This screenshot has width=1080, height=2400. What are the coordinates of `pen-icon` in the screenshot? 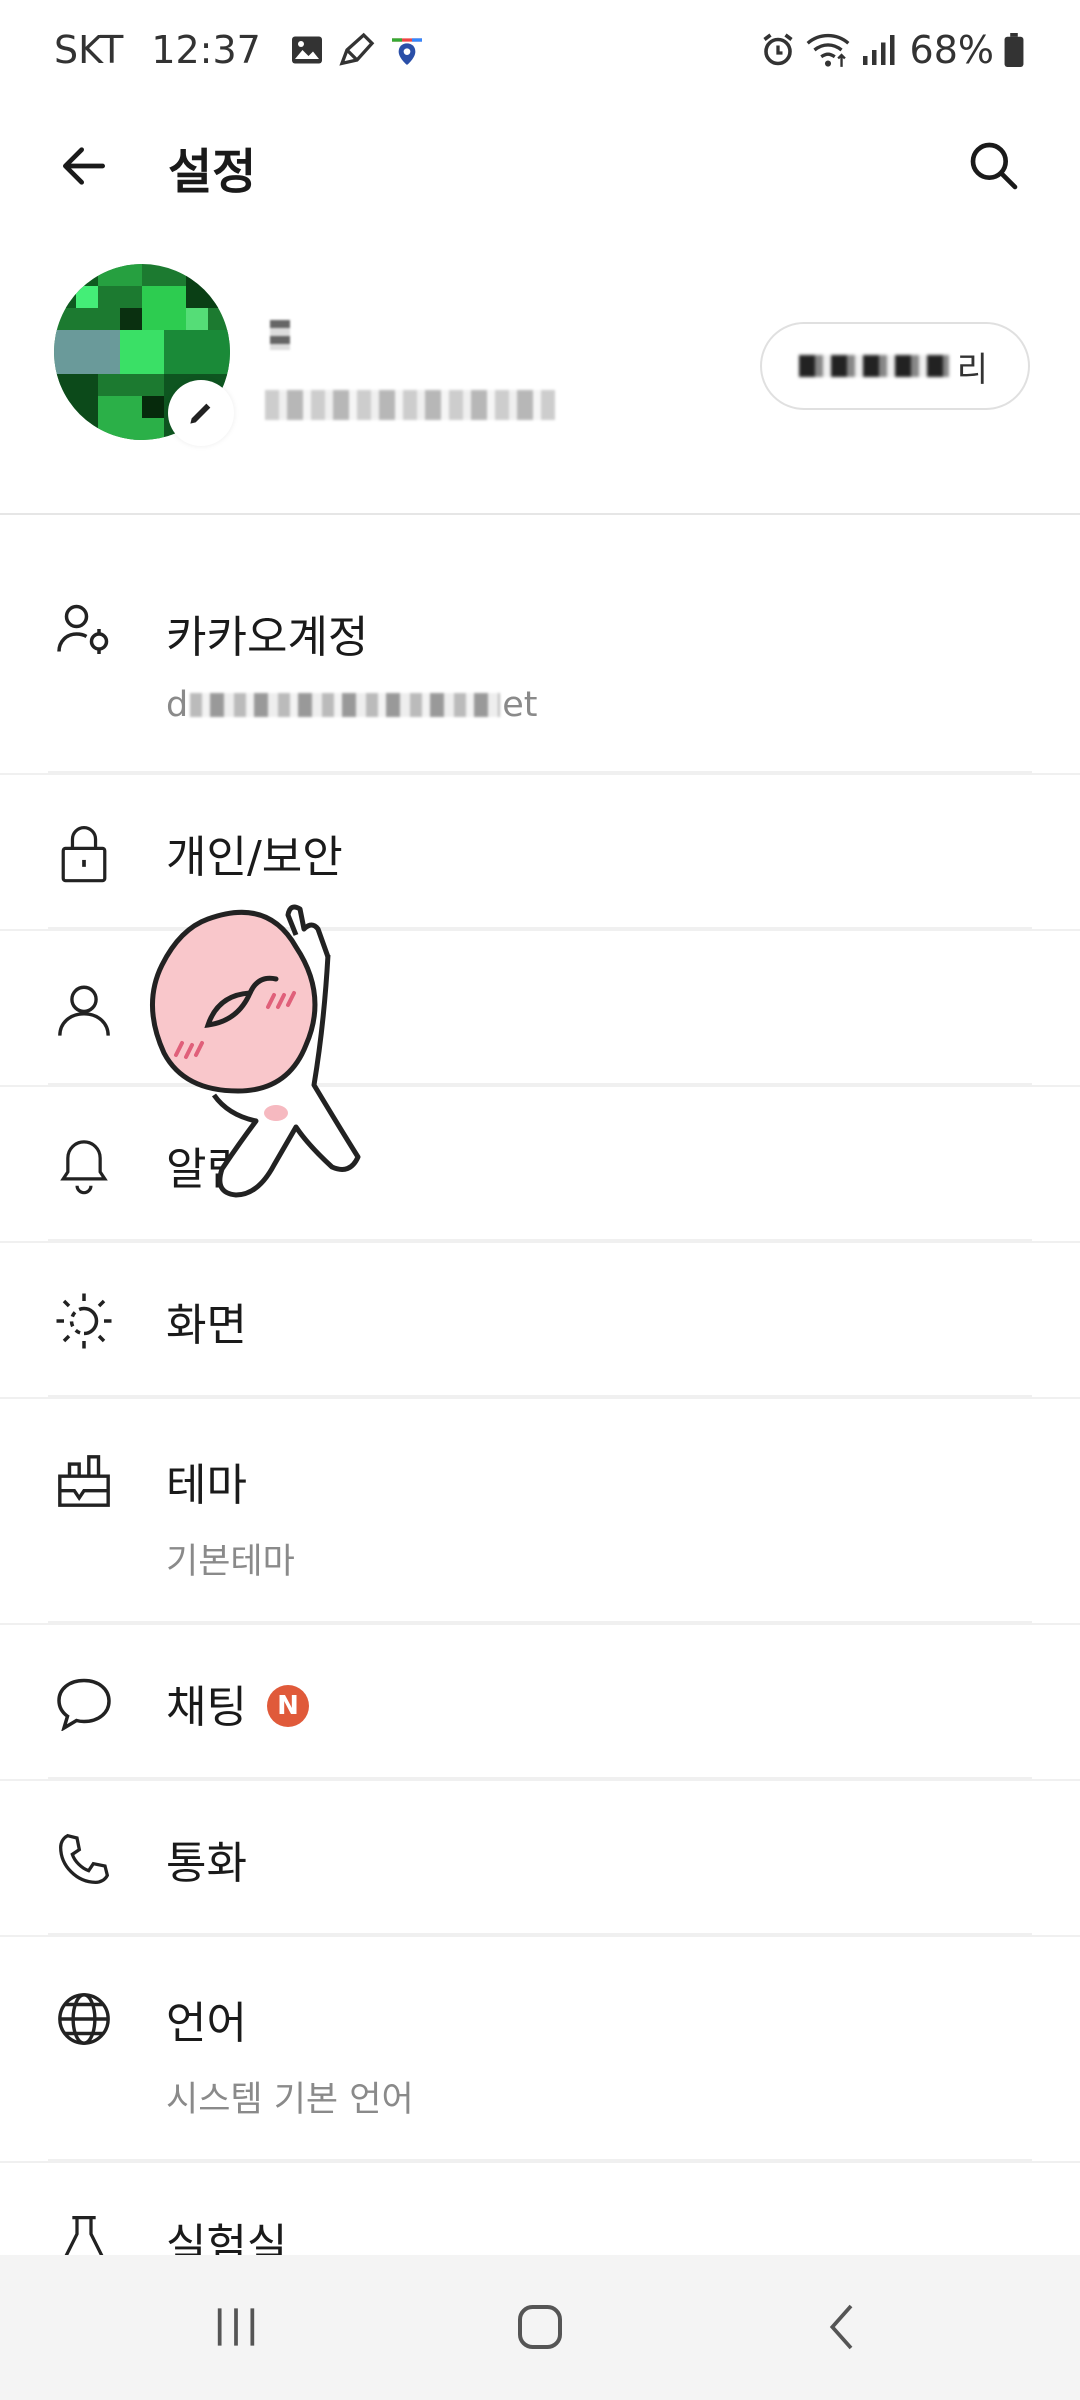 It's located at (357, 50).